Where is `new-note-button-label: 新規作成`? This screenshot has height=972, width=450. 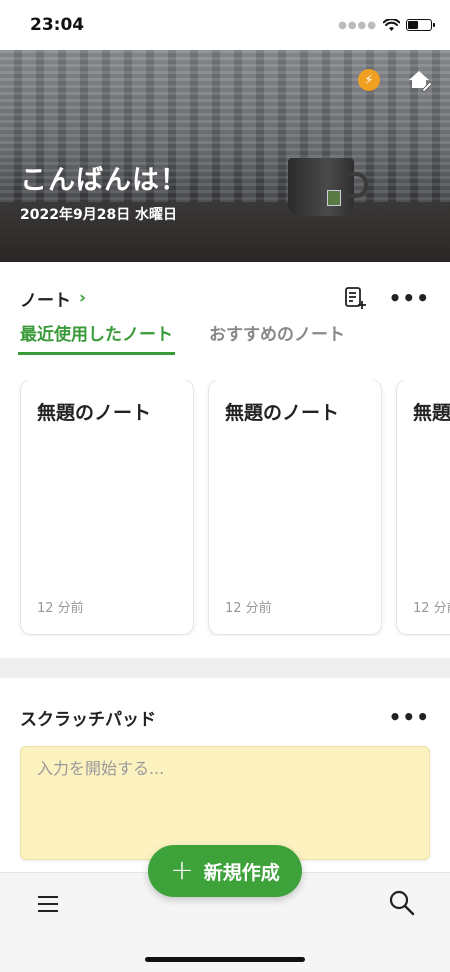
new-note-button-label: 新規作成 is located at coordinates (241, 872).